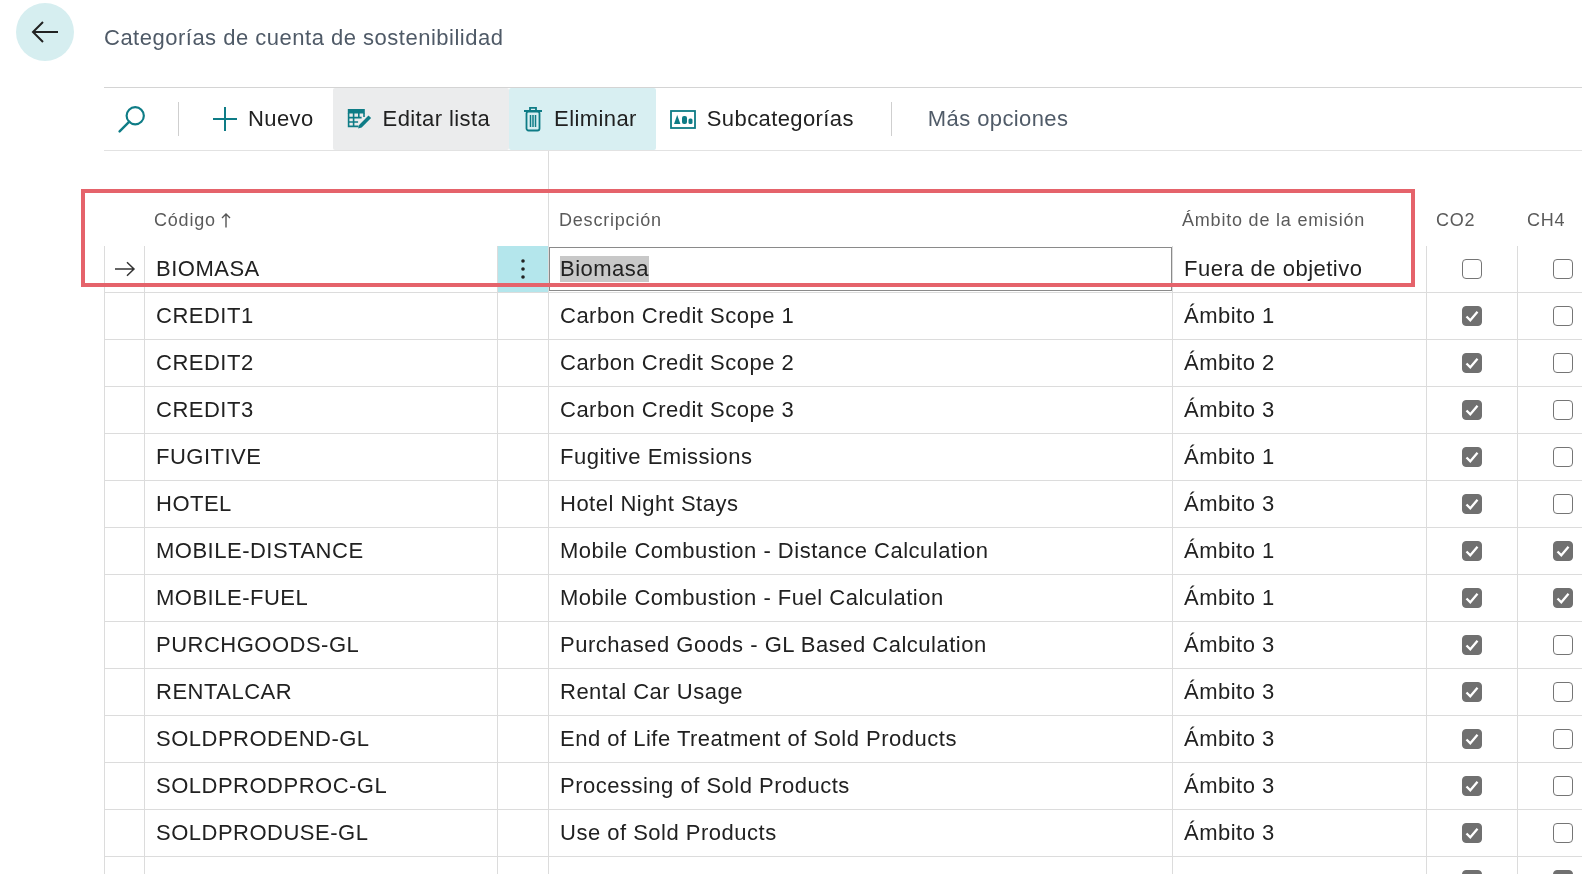 The image size is (1582, 874). I want to click on emission-scope: Fuera de objetivo, so click(1273, 269).